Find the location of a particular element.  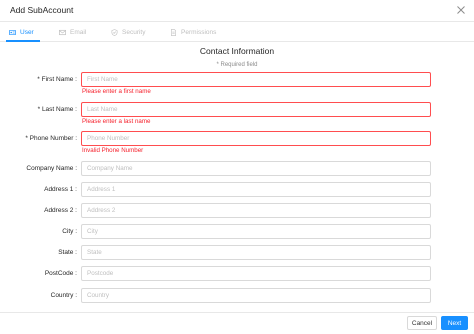

section-title: Contact Information is located at coordinates (237, 51).